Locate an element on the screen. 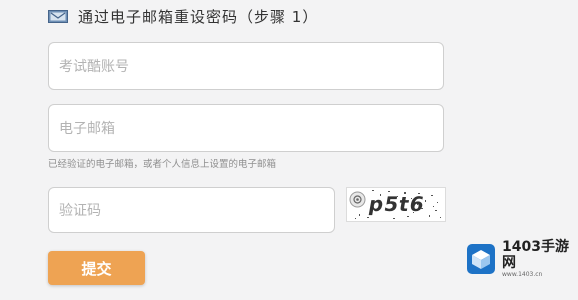  watermark-text: 1403手游网 www.1403.cn is located at coordinates (540, 259).